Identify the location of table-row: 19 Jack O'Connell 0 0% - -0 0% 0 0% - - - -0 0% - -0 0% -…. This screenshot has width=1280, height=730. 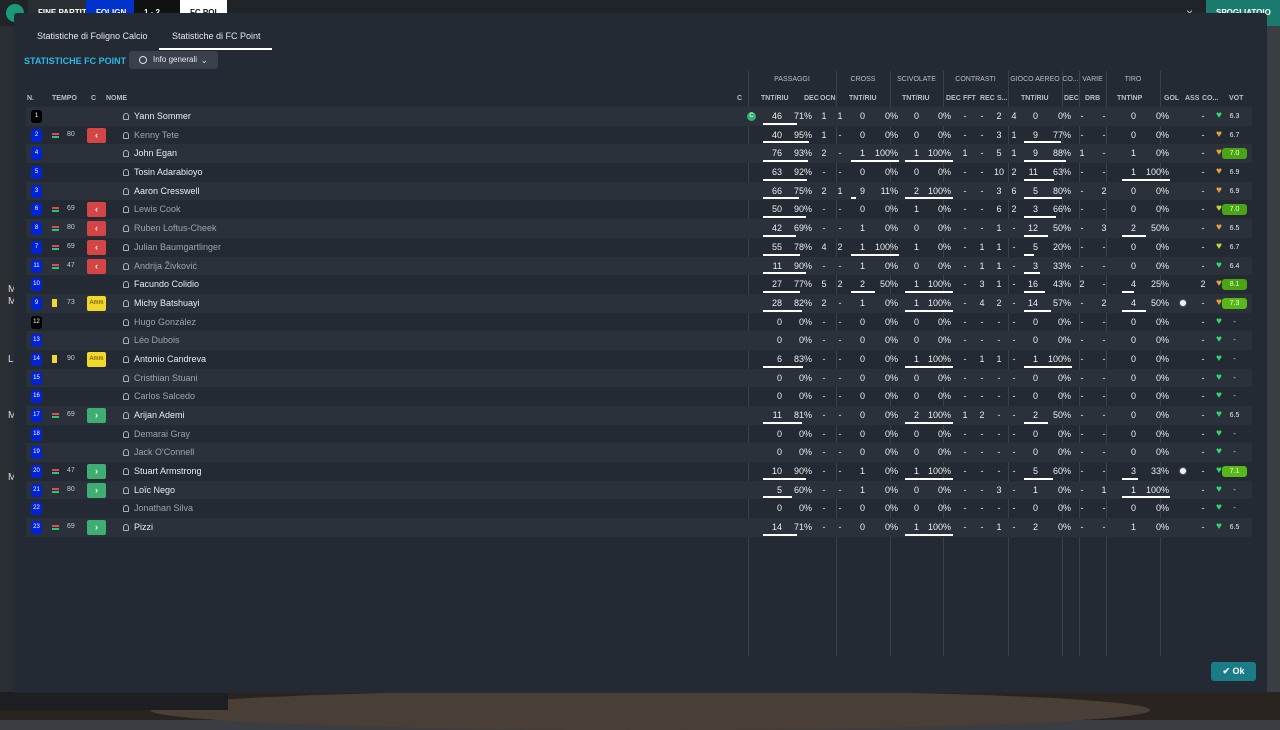
(639, 453).